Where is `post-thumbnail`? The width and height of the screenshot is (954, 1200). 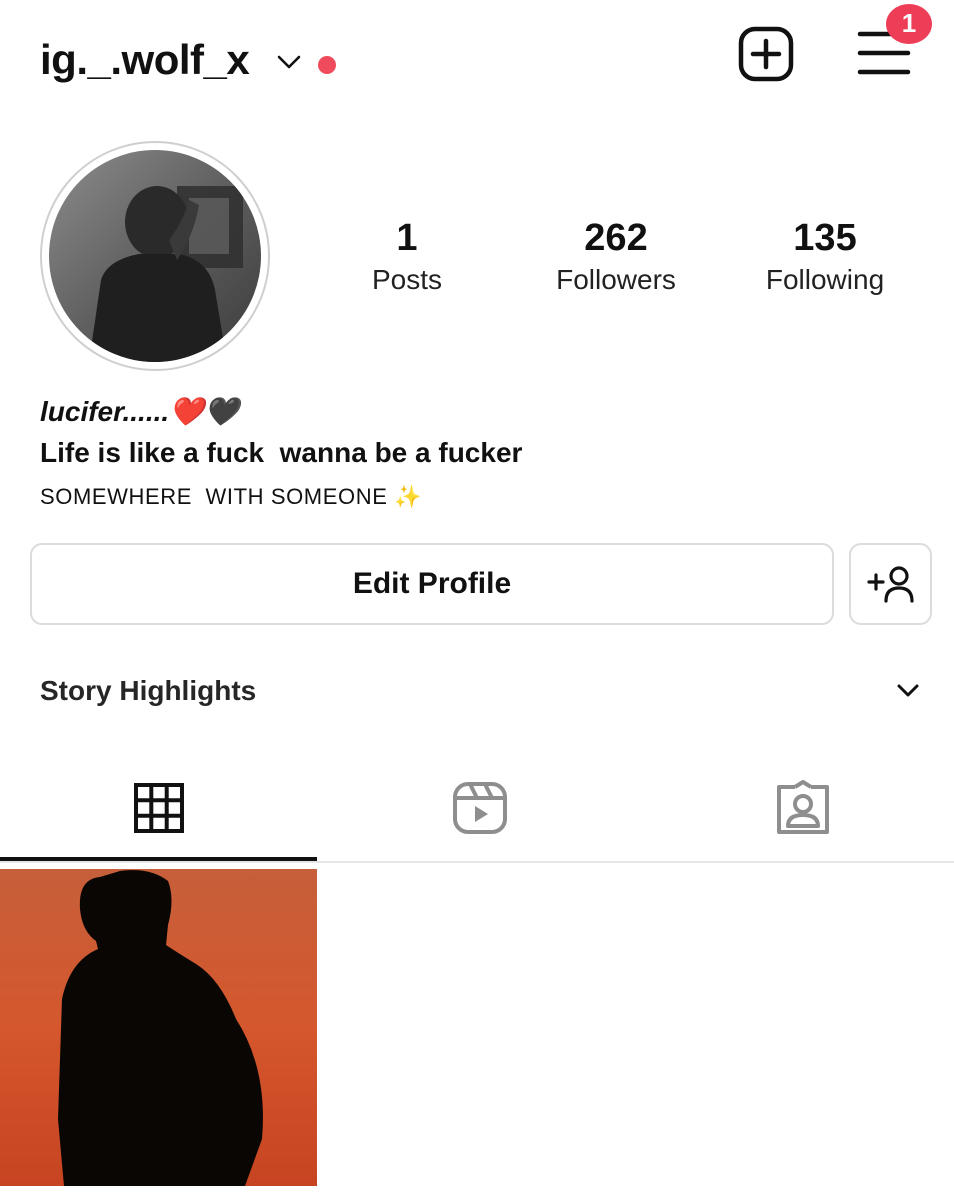
post-thumbnail is located at coordinates (158, 1027).